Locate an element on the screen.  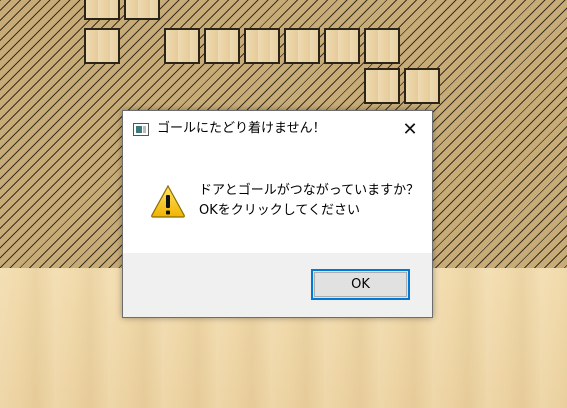
dialog-message: ドアとゴールがつながっていますか？ OKをクリックしてください is located at coordinates (309, 201).